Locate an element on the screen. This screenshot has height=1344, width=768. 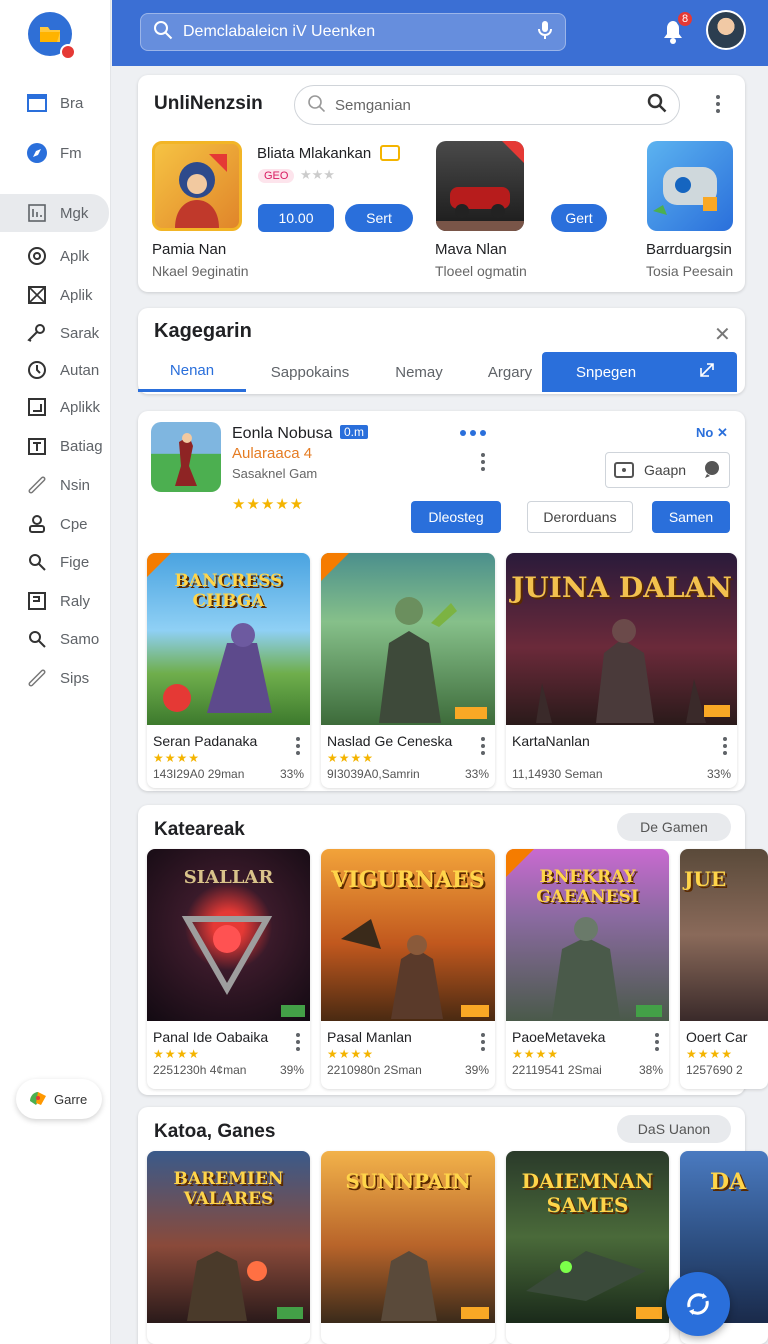
sidebar-item-sips: Sips is located at coordinates (54, 678).